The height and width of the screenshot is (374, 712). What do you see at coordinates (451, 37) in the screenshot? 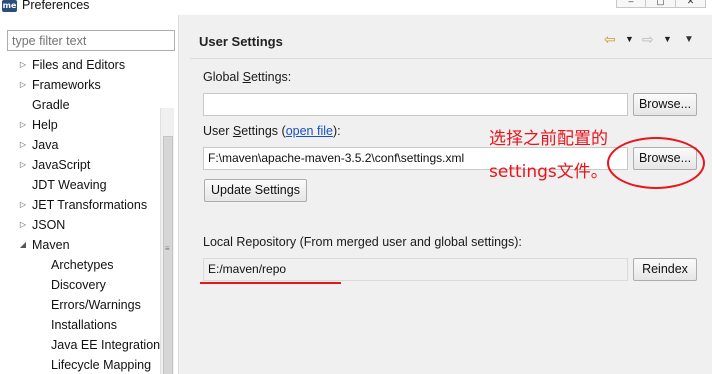
I see `page-header: User Settings ⇦ ▼ ⇨ ▼ ▼` at bounding box center [451, 37].